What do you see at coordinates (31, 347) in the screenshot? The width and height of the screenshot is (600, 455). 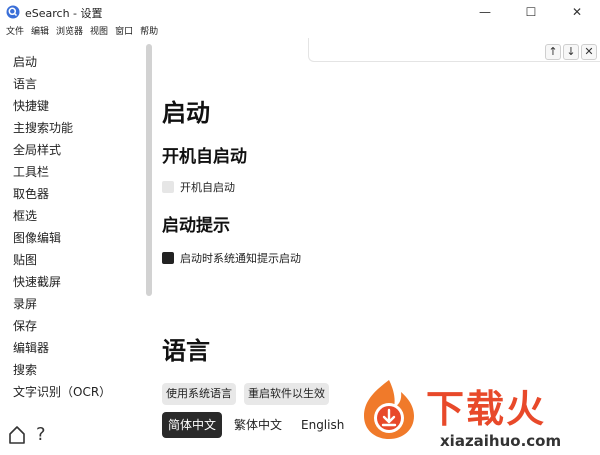 I see `sidebar-item-editor: 编辑器` at bounding box center [31, 347].